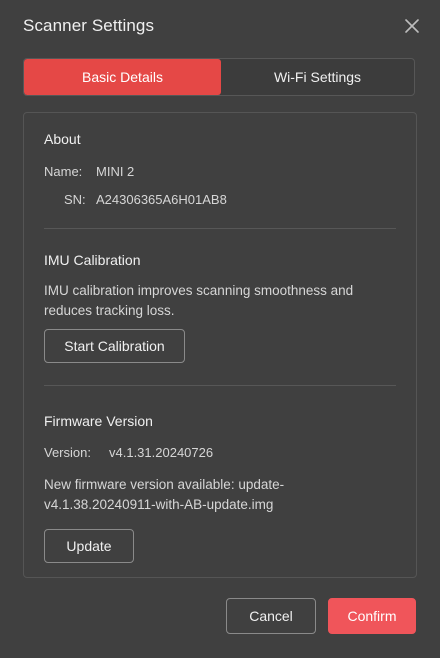  What do you see at coordinates (114, 346) in the screenshot?
I see `start-calibration-button: Start Calibration` at bounding box center [114, 346].